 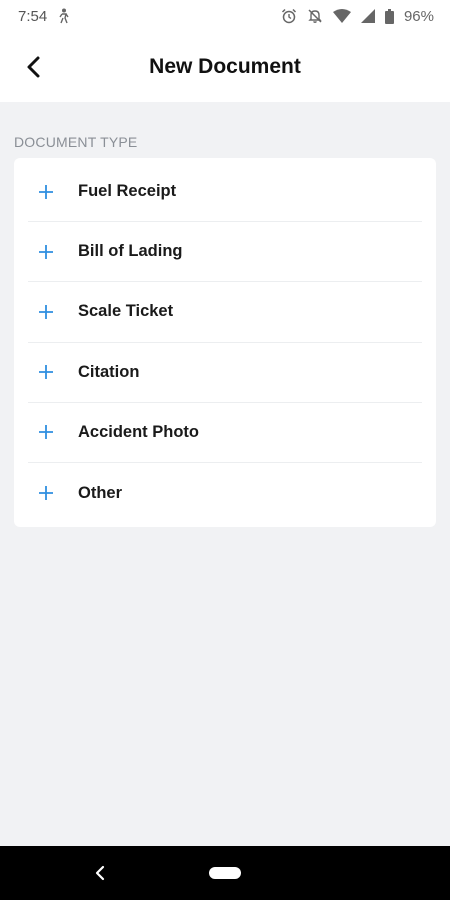 What do you see at coordinates (130, 251) in the screenshot?
I see `list-item-label: Bill of Lading` at bounding box center [130, 251].